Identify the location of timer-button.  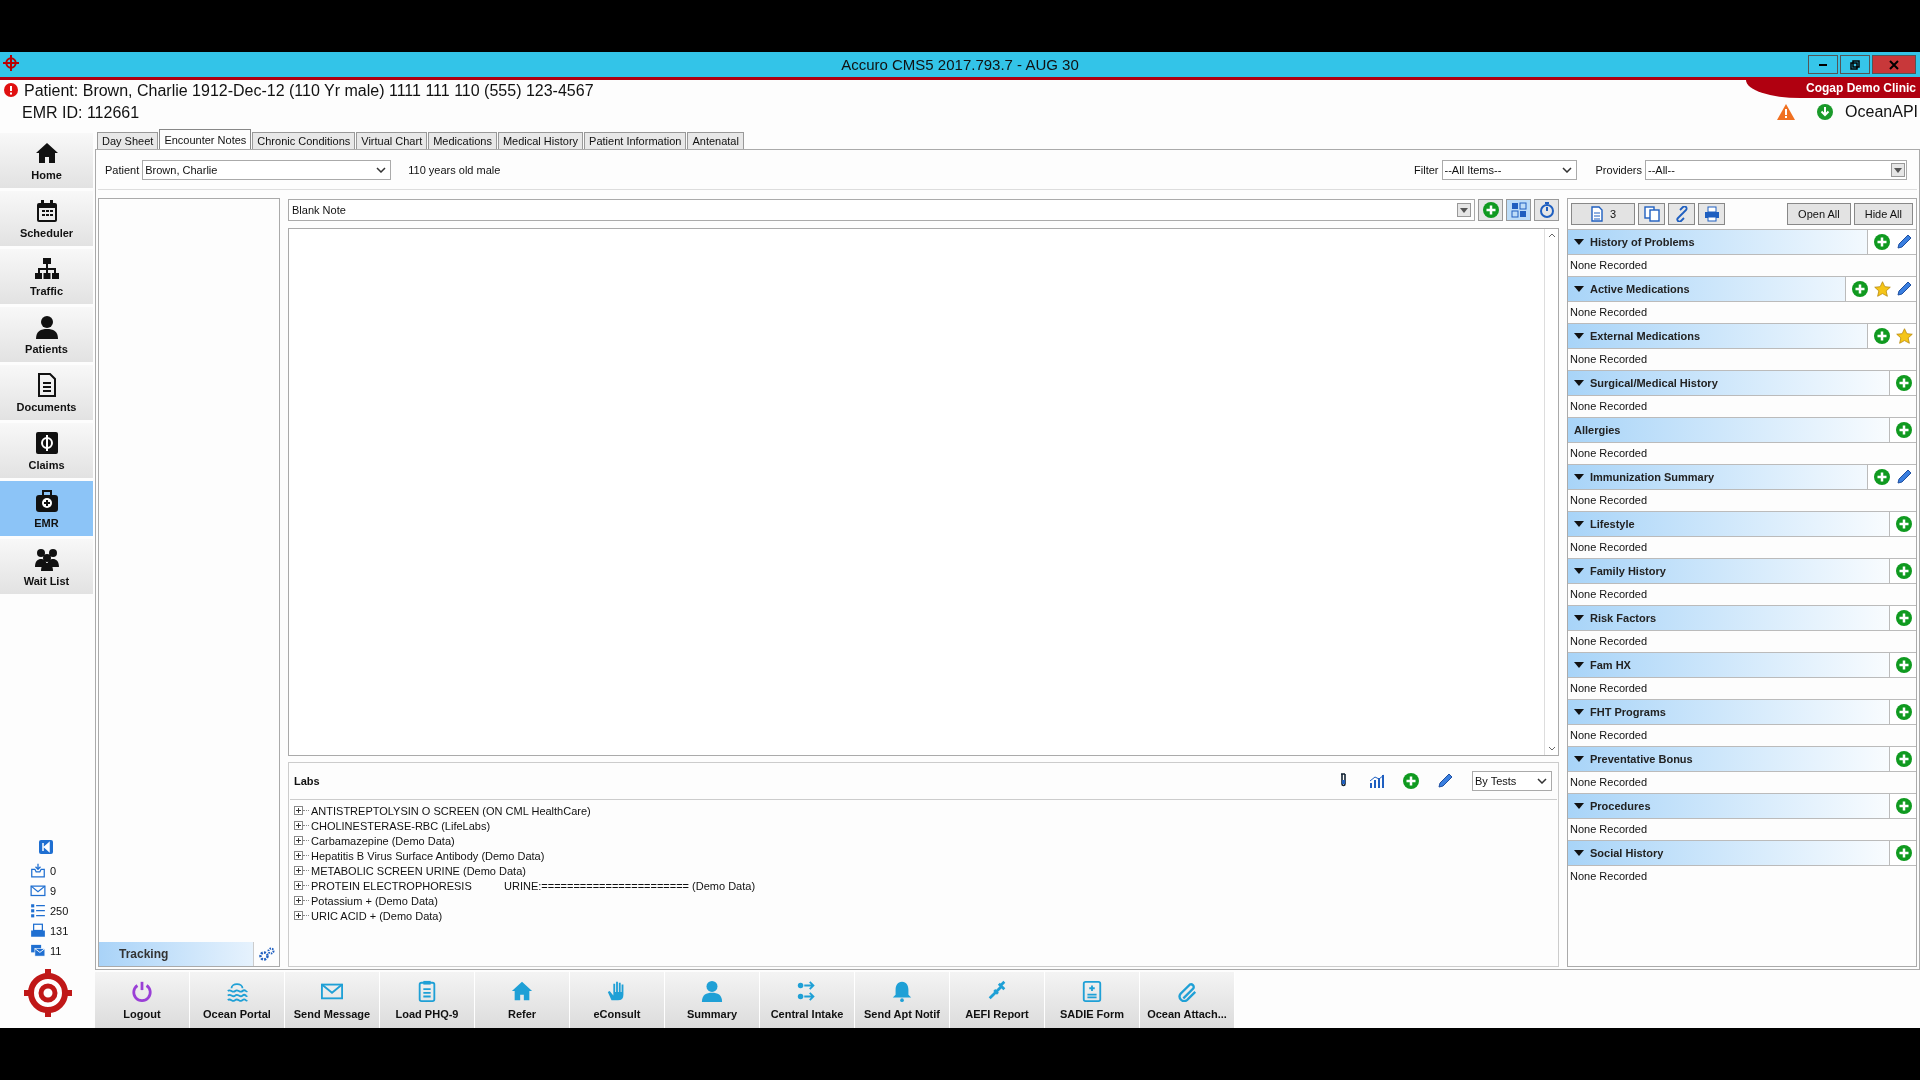
(1546, 210).